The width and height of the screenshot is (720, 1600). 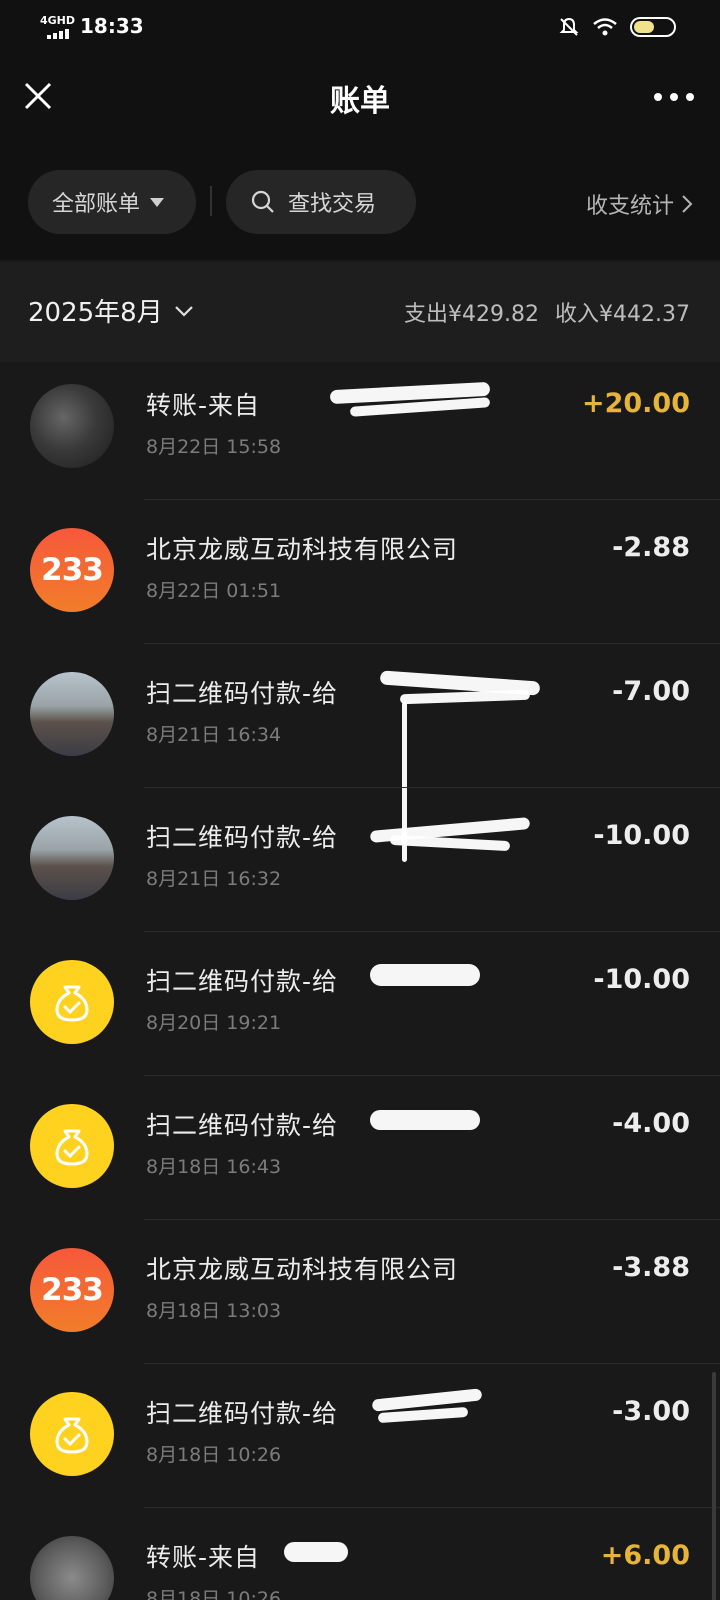 What do you see at coordinates (651, 691) in the screenshot?
I see `transaction-amount: -7.00` at bounding box center [651, 691].